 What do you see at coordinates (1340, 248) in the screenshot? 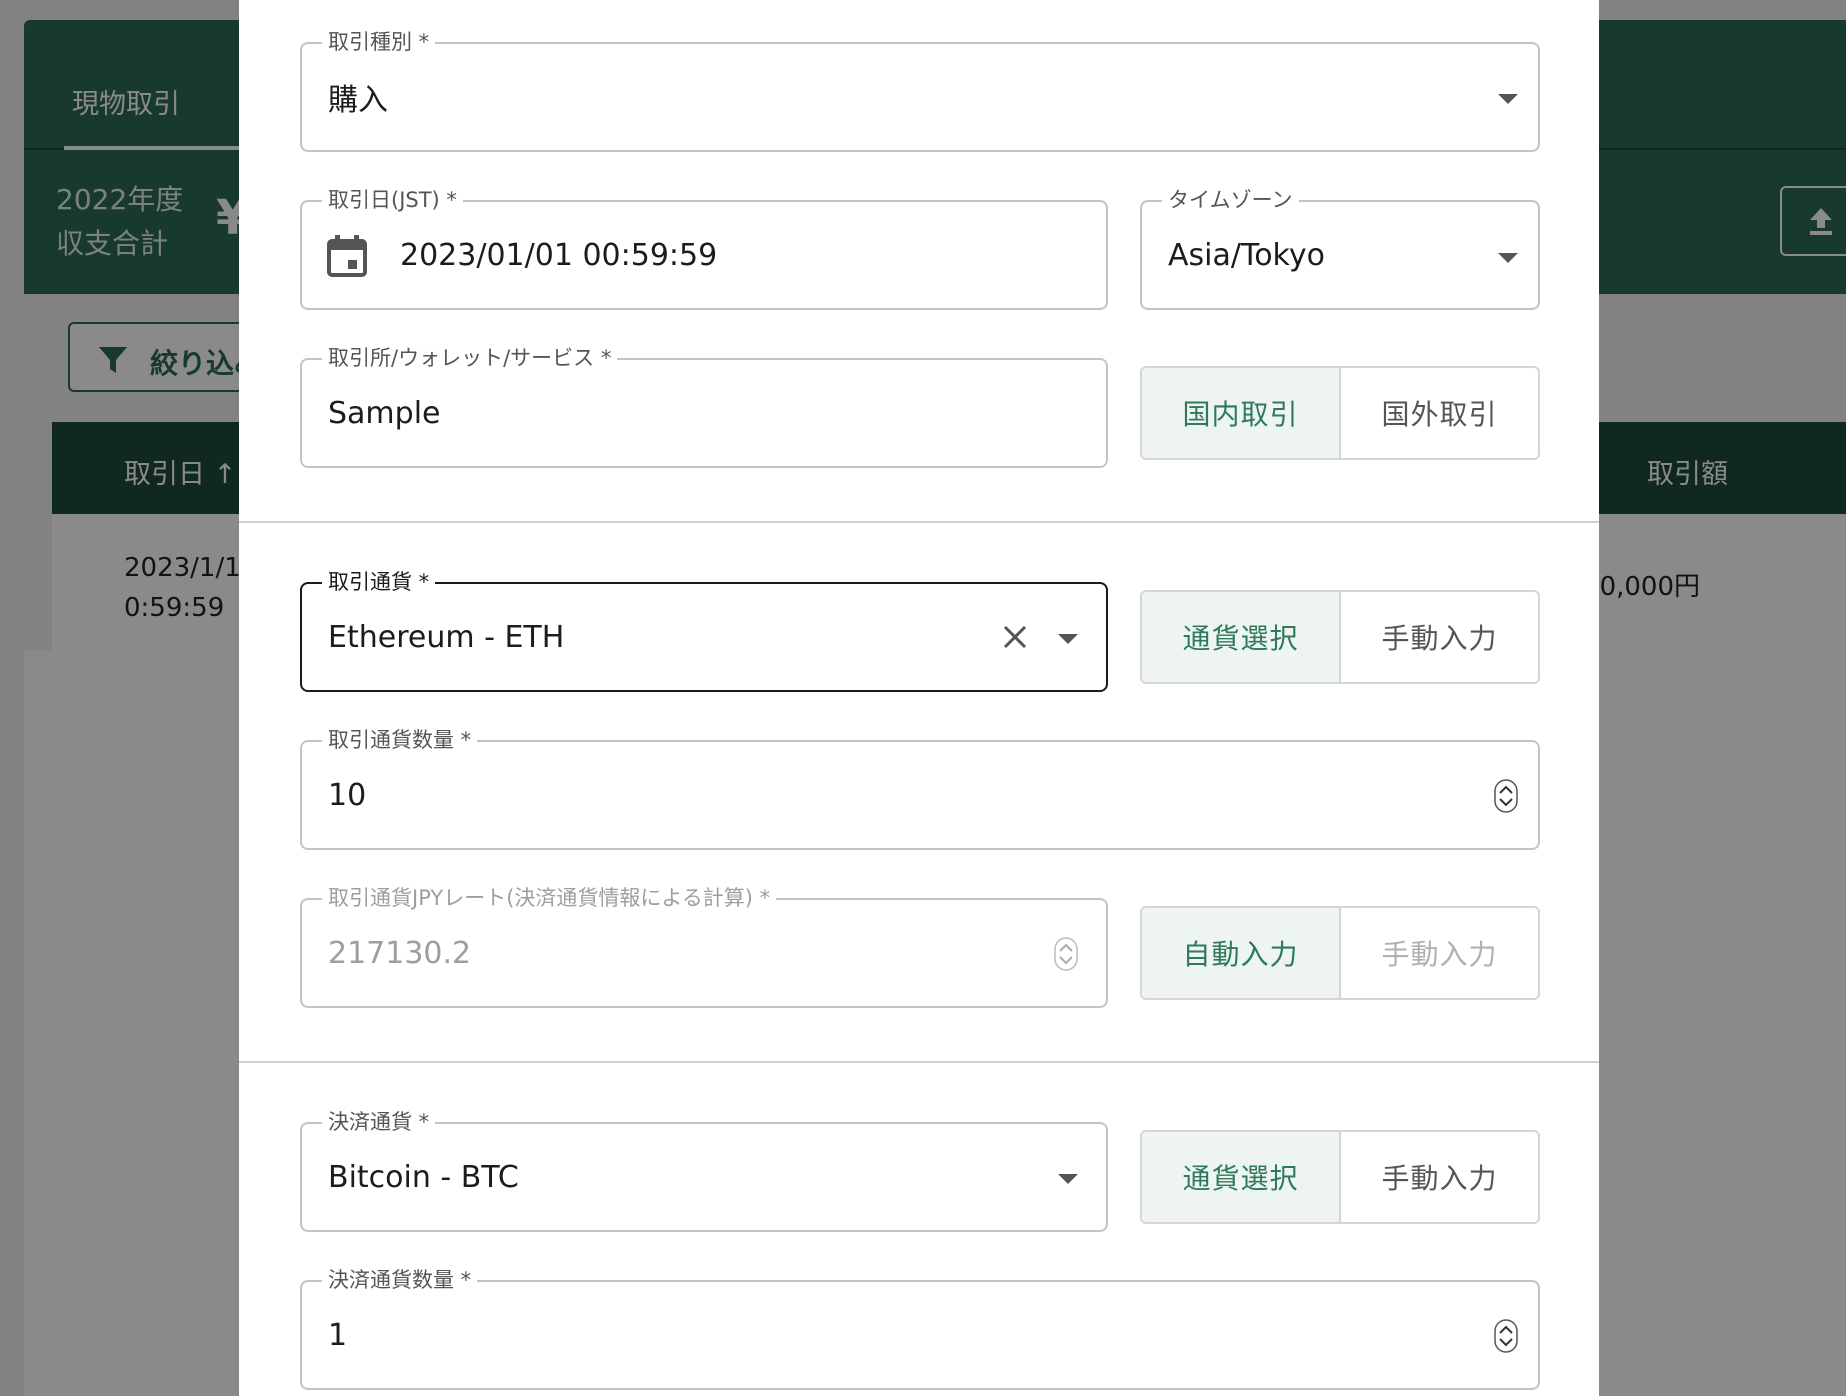
I see `timezone-select: タイムゾーン Asia/Tokyo` at bounding box center [1340, 248].